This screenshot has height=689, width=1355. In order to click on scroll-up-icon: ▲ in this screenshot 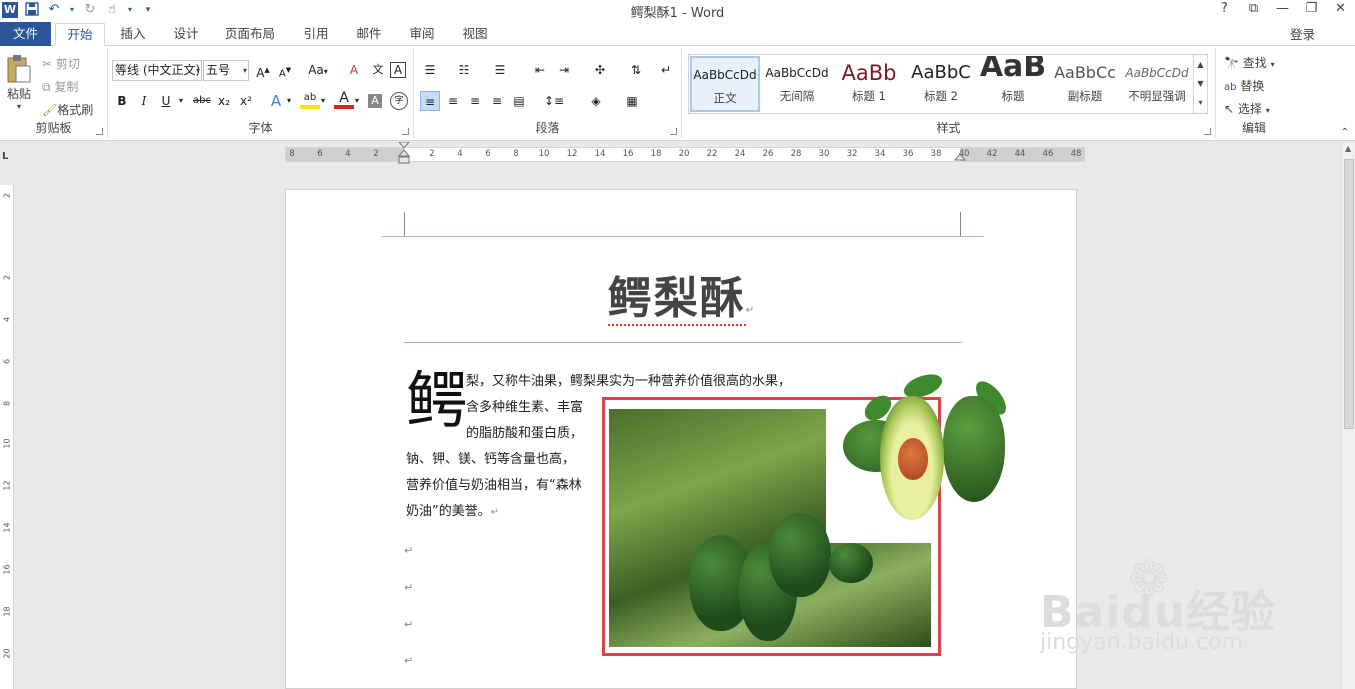, I will do `click(1348, 148)`.